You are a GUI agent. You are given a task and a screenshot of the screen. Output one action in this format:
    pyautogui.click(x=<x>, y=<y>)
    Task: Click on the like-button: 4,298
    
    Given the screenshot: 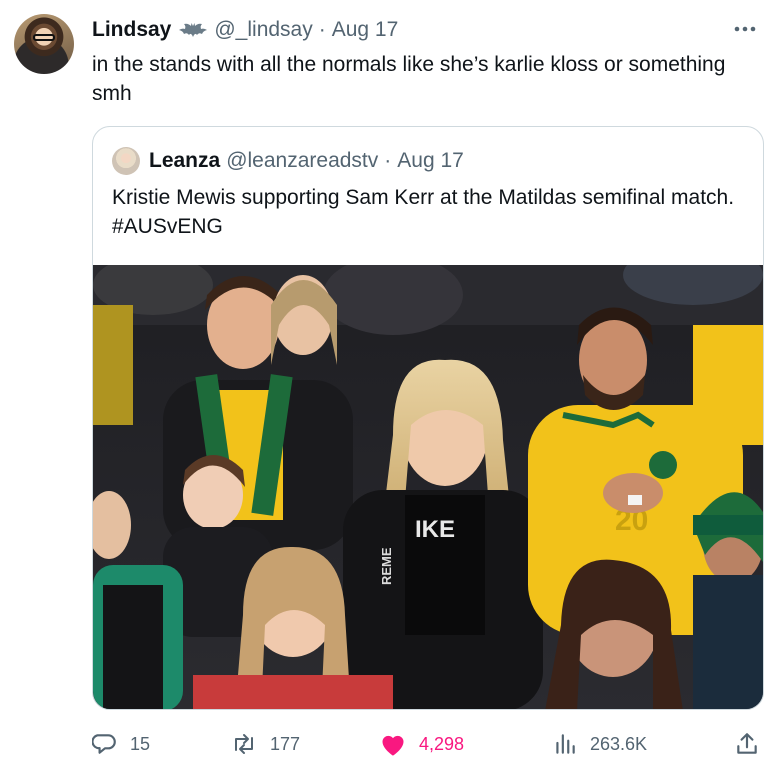 What is the action you would take?
    pyautogui.click(x=421, y=744)
    